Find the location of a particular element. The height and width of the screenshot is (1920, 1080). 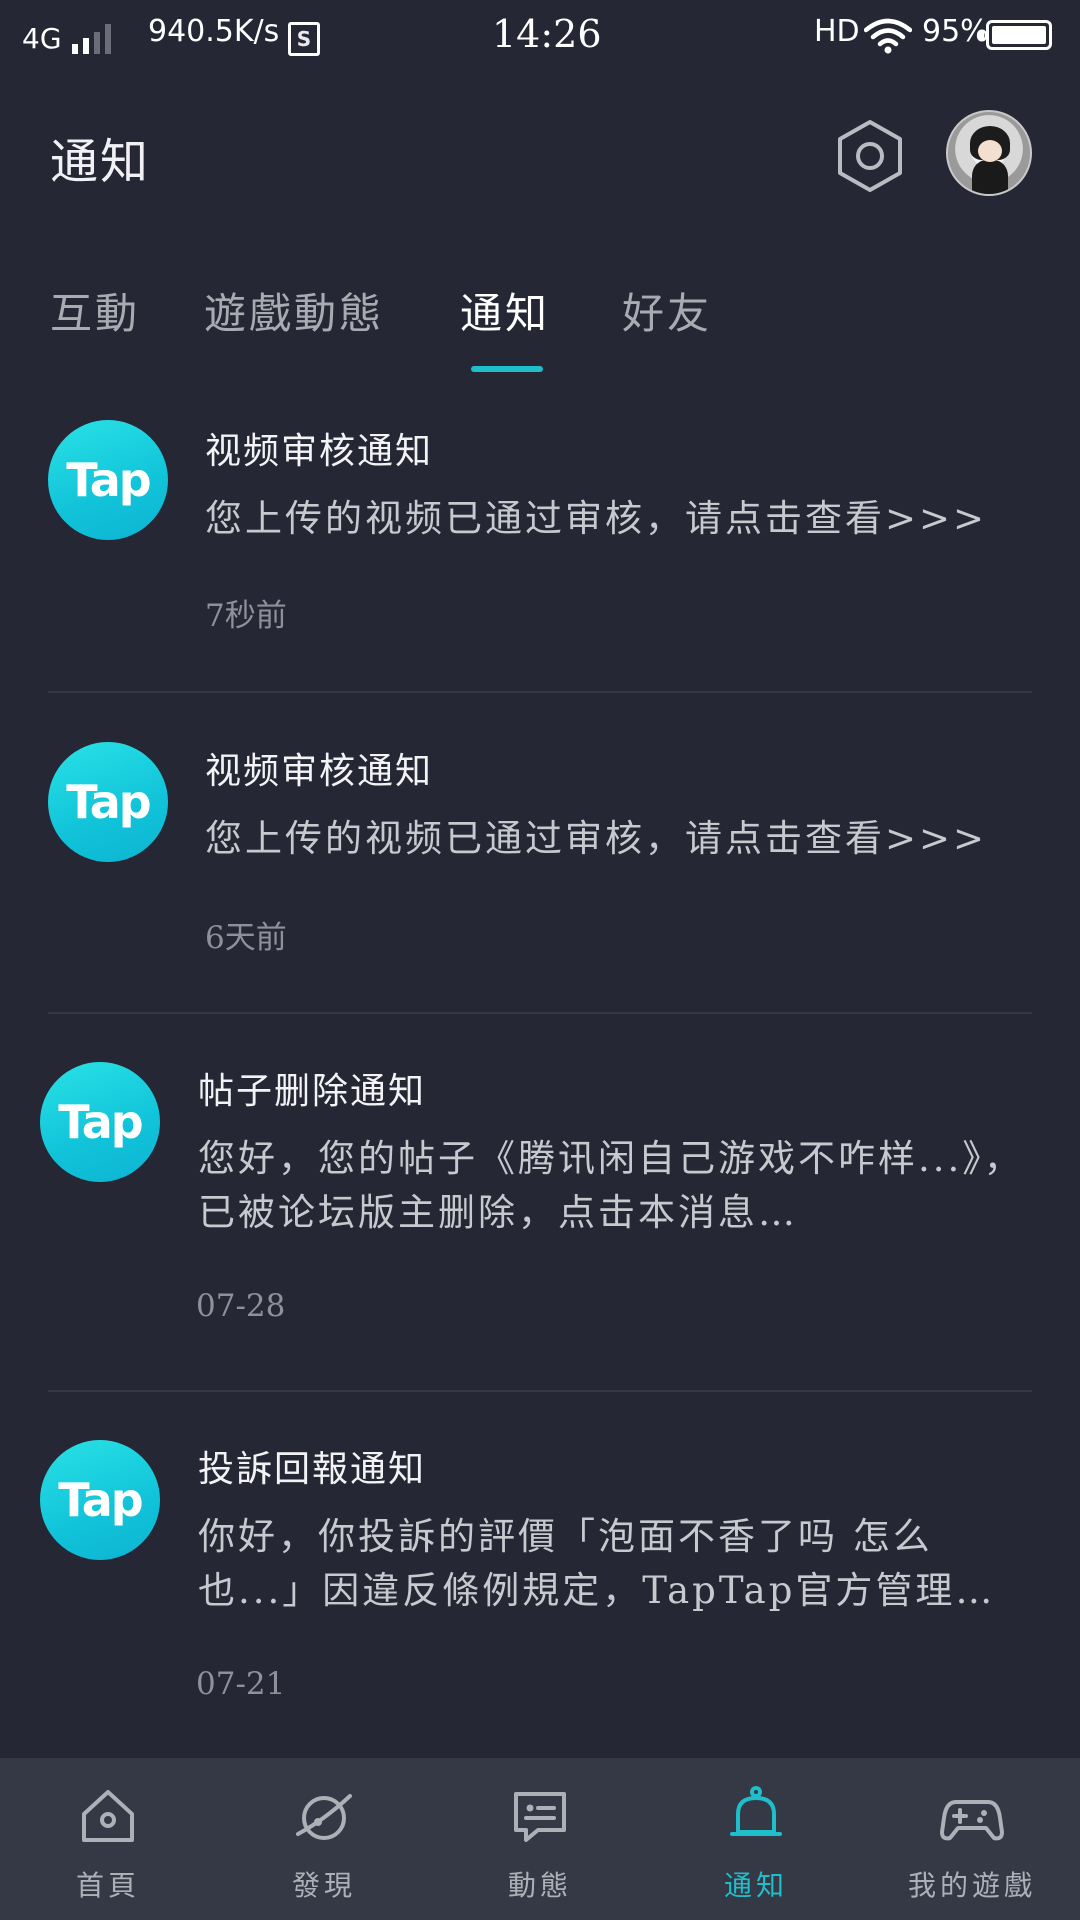

planet-icon is located at coordinates (324, 1817).